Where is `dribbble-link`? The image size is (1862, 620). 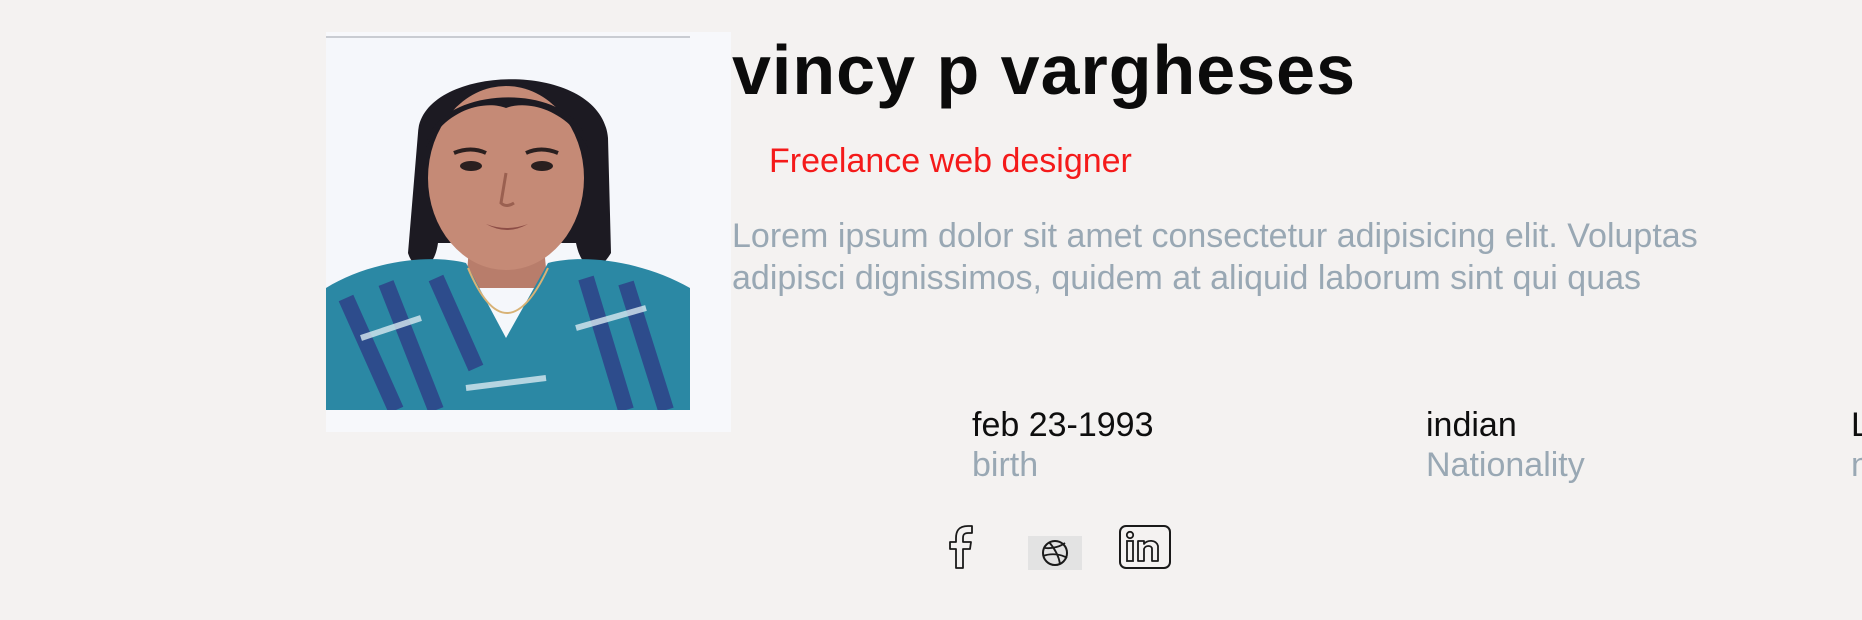
dribbble-link is located at coordinates (1055, 553).